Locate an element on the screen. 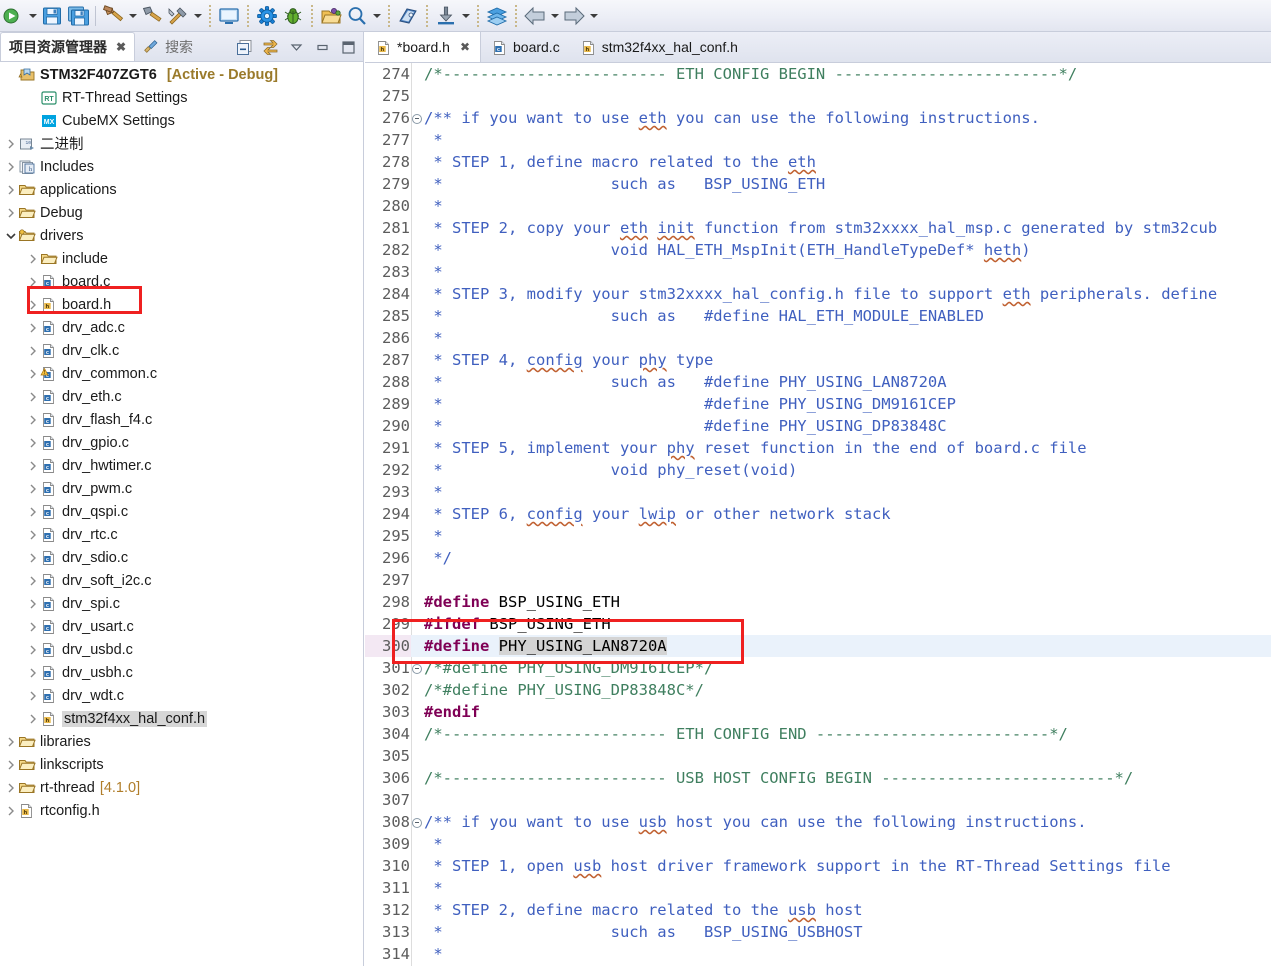  close-icon: ✖ is located at coordinates (465, 47).